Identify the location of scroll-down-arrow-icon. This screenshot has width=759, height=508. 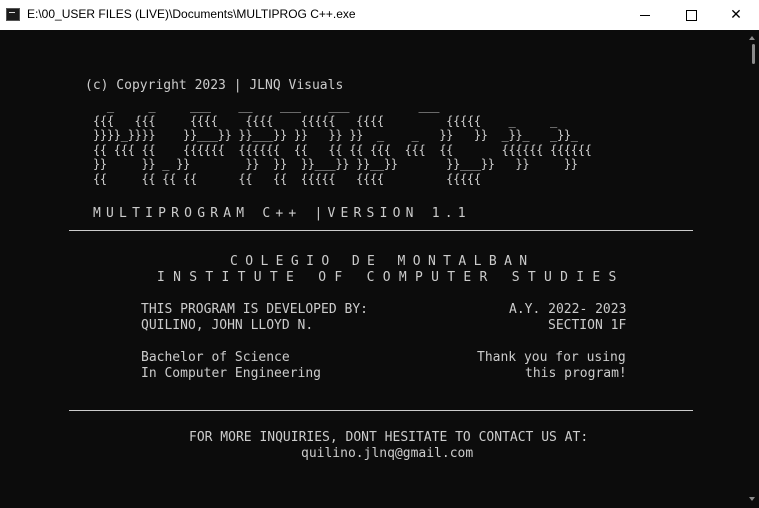
(752, 499).